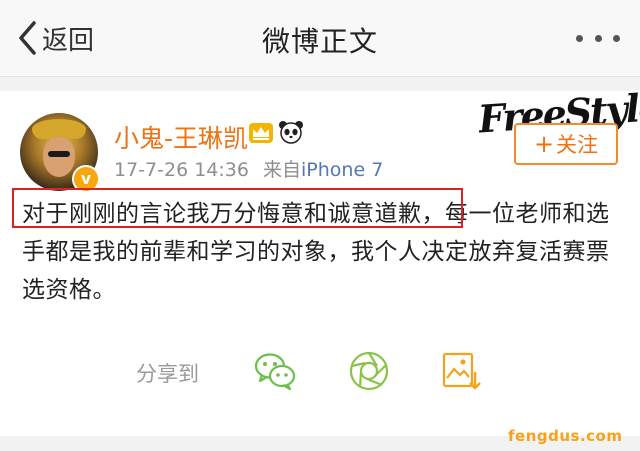 This screenshot has height=451, width=640. What do you see at coordinates (237, 208) in the screenshot?
I see `red-highlight-box` at bounding box center [237, 208].